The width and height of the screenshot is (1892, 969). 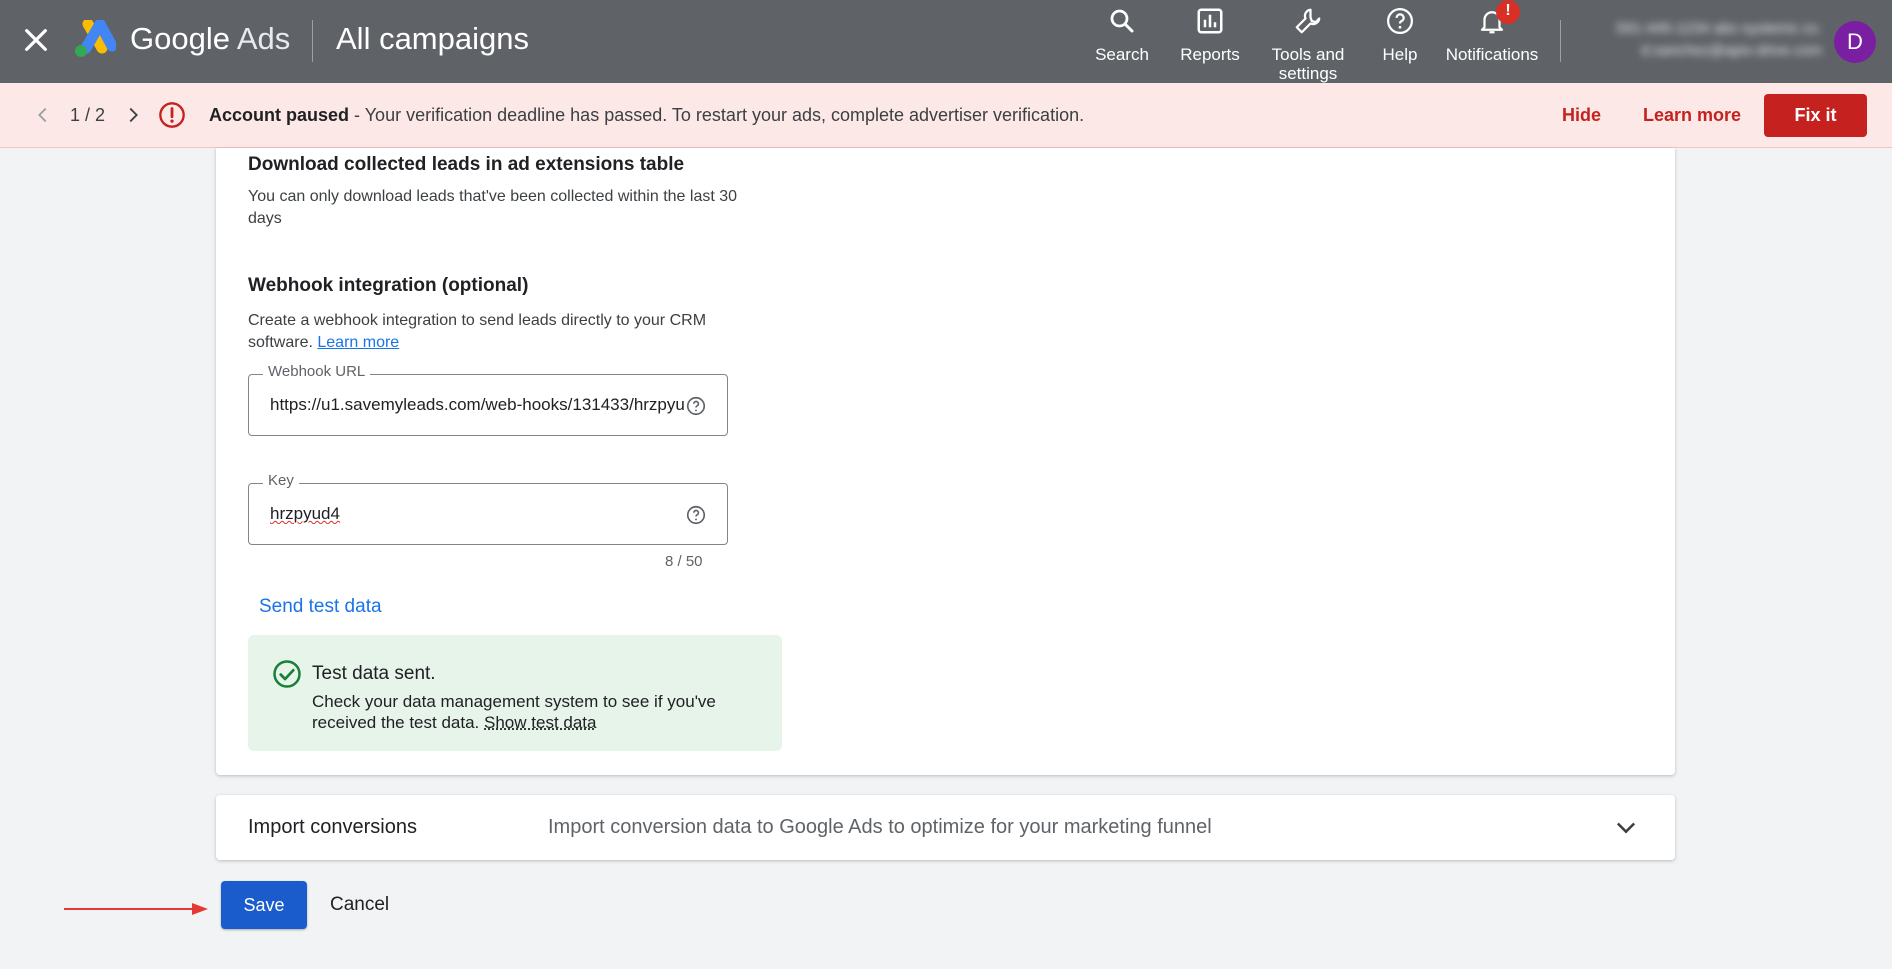 What do you see at coordinates (279, 115) in the screenshot?
I see `banner-title: Account paused` at bounding box center [279, 115].